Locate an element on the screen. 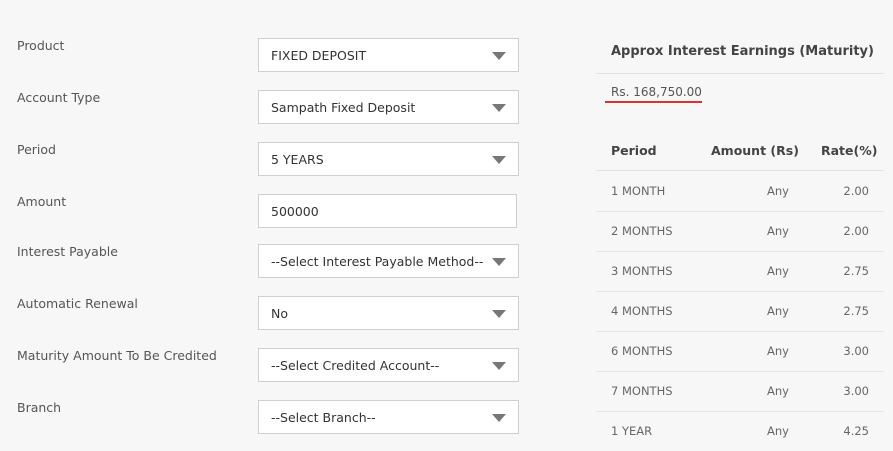 This screenshot has width=893, height=451. row-period: 6 MONTHS is located at coordinates (642, 351).